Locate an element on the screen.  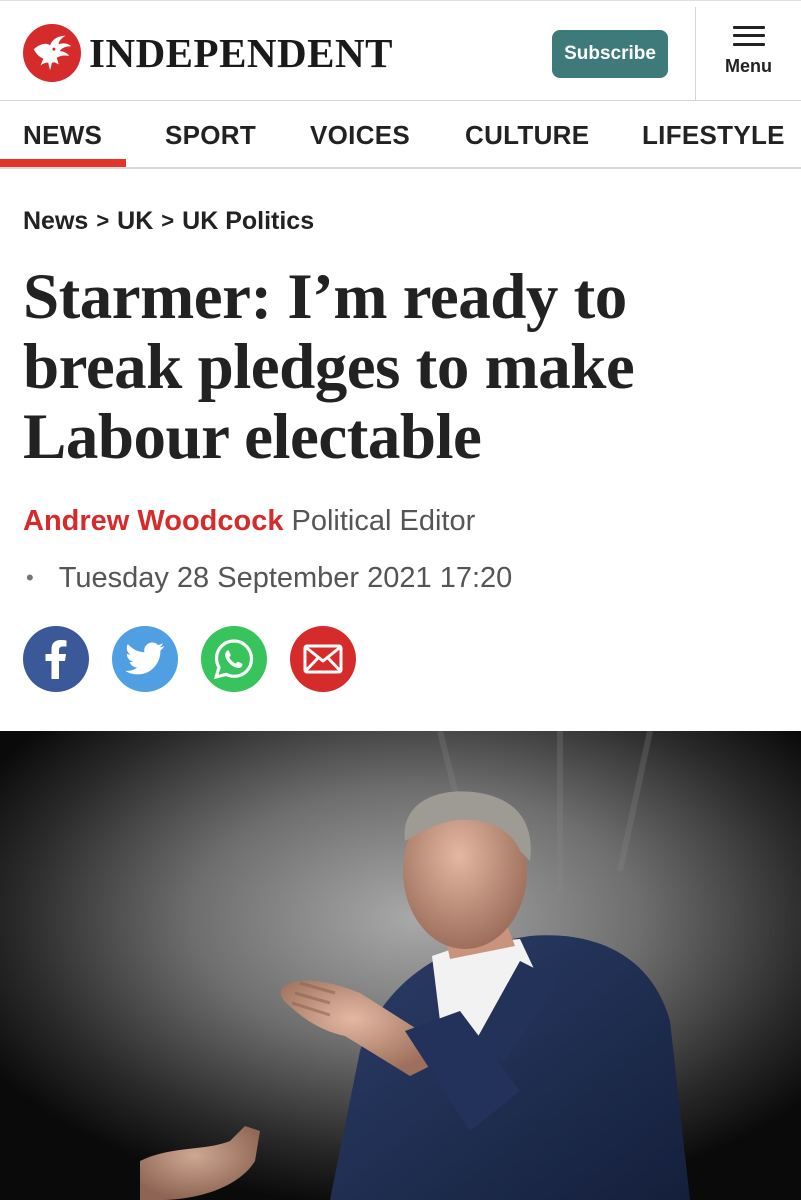
whatsapp-icon is located at coordinates (233, 659).